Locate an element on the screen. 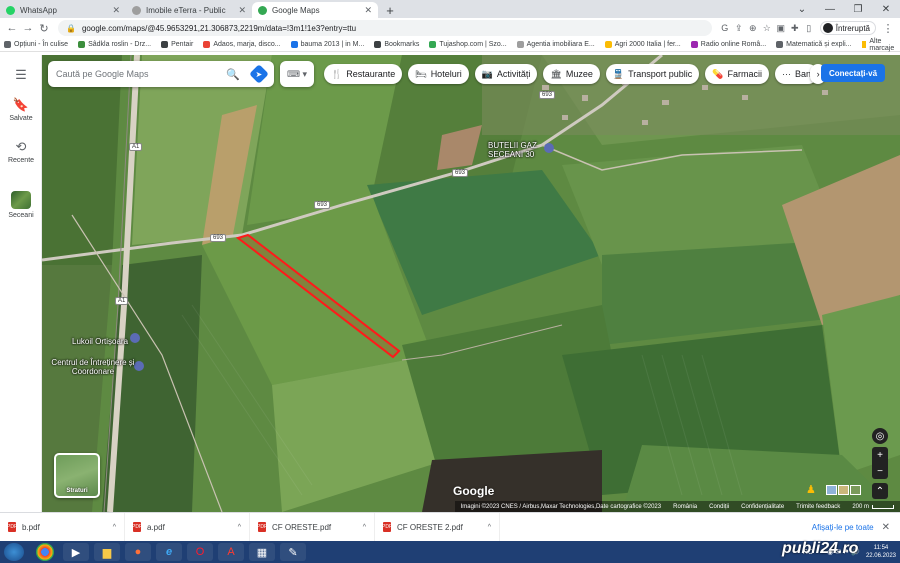 The width and height of the screenshot is (900, 563). bookmark-item: Pentair is located at coordinates (177, 44).